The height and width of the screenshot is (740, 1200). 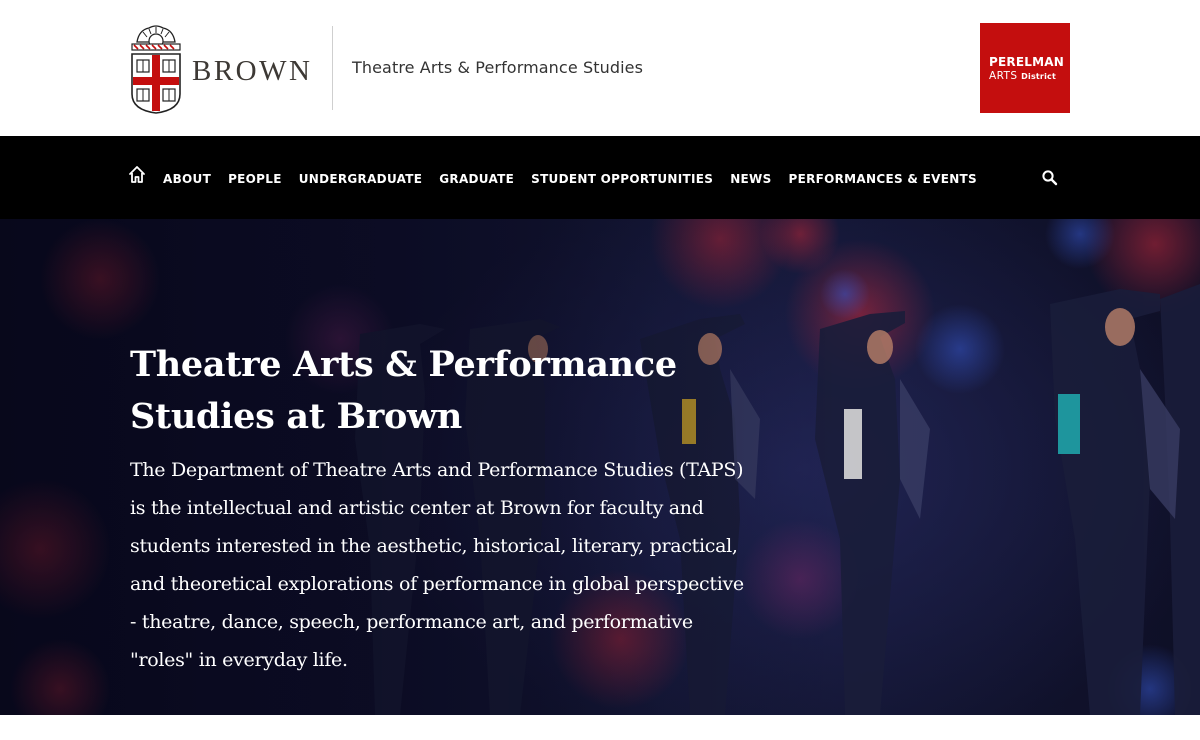 What do you see at coordinates (156, 69) in the screenshot?
I see `brown-shield-icon` at bounding box center [156, 69].